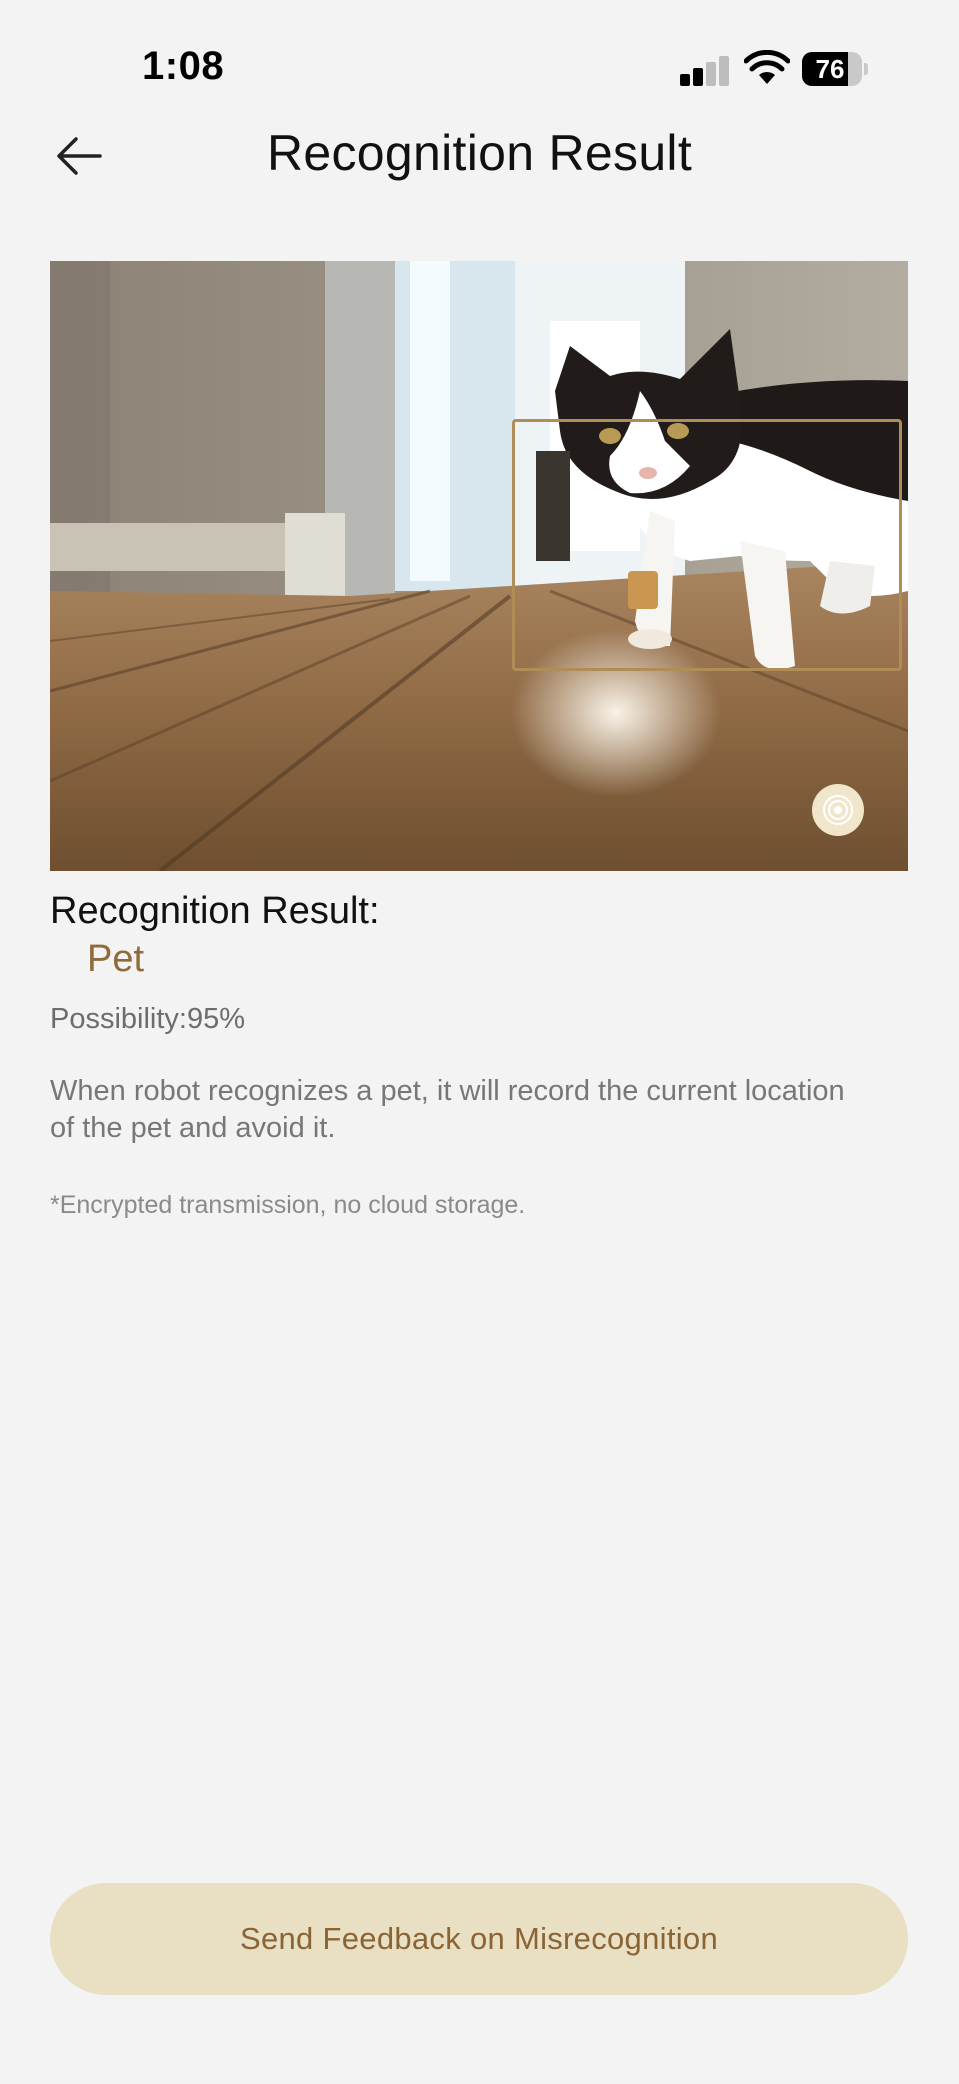  I want to click on battery-level-text: 76, so click(830, 69).